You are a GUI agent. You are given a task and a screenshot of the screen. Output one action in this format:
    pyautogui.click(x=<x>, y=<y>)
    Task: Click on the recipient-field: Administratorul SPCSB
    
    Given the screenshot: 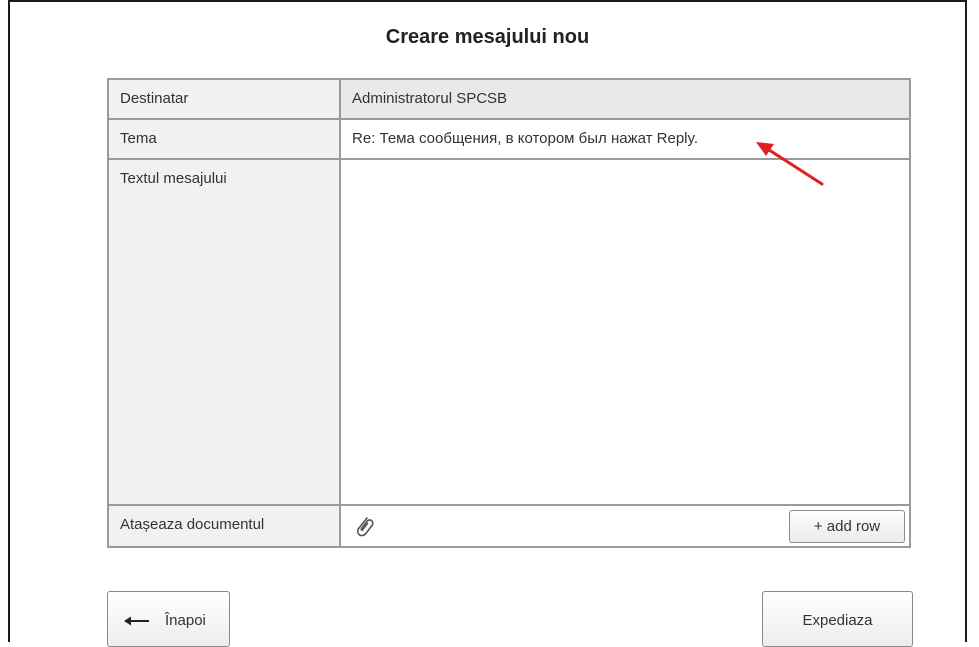 What is the action you would take?
    pyautogui.click(x=625, y=99)
    